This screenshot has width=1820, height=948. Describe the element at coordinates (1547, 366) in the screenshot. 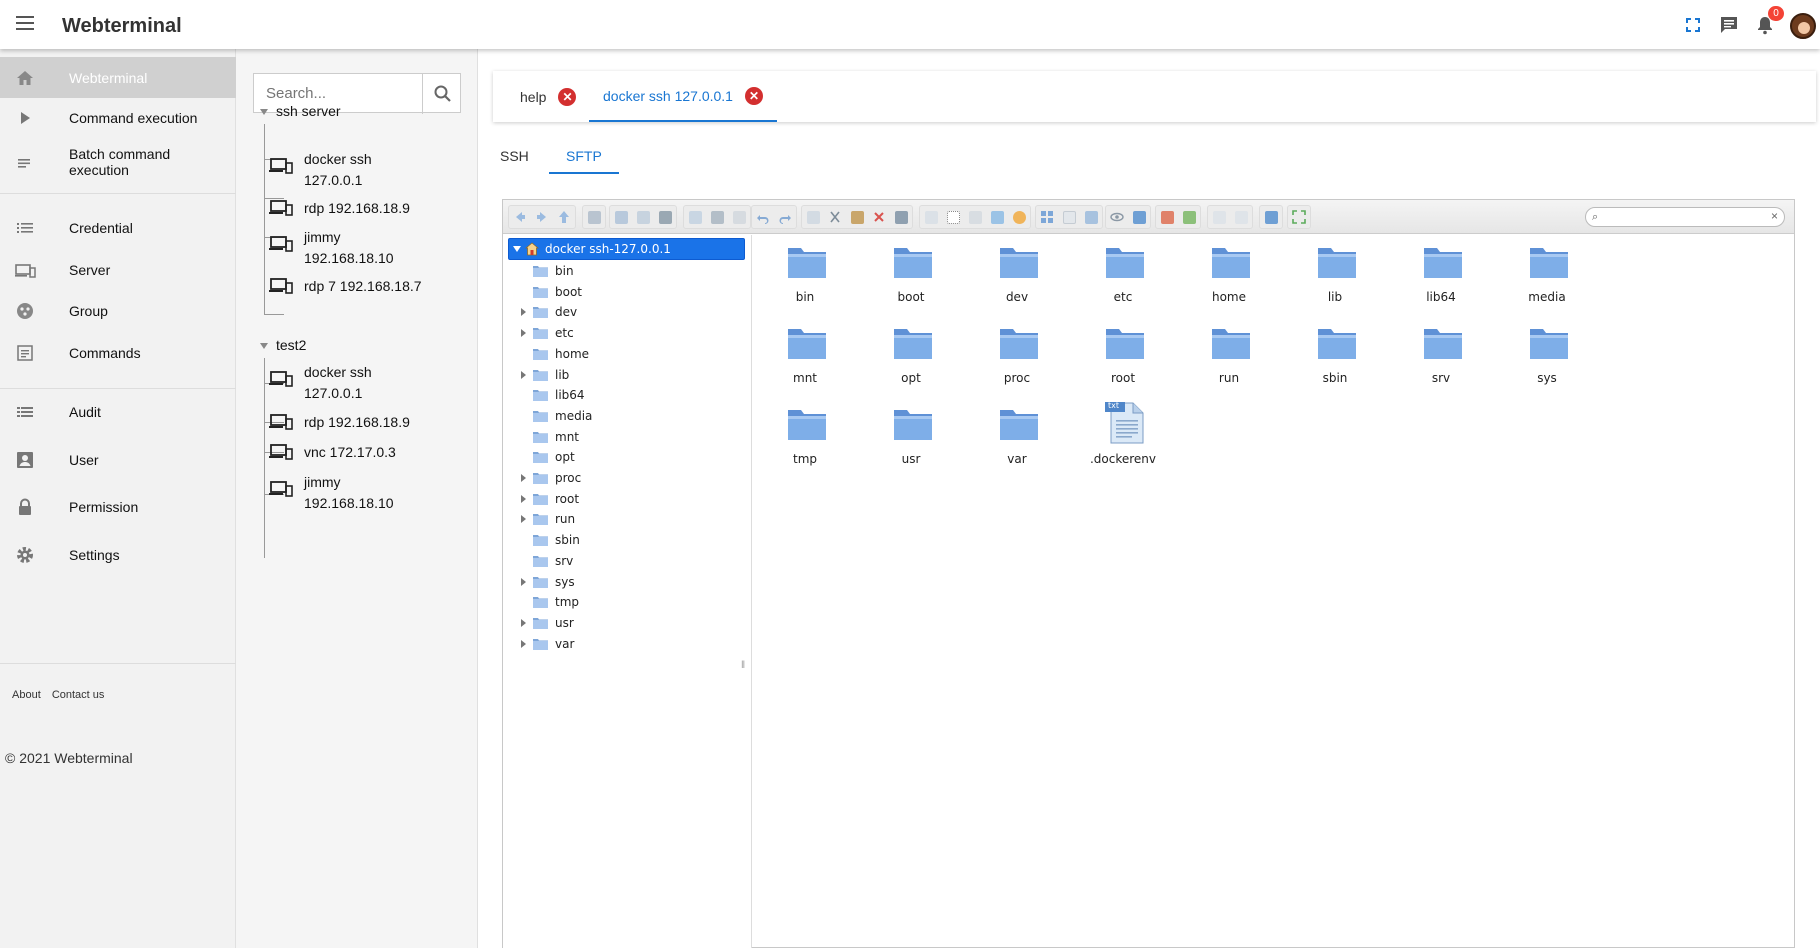

I see `folder-item-sys: sys` at that location.